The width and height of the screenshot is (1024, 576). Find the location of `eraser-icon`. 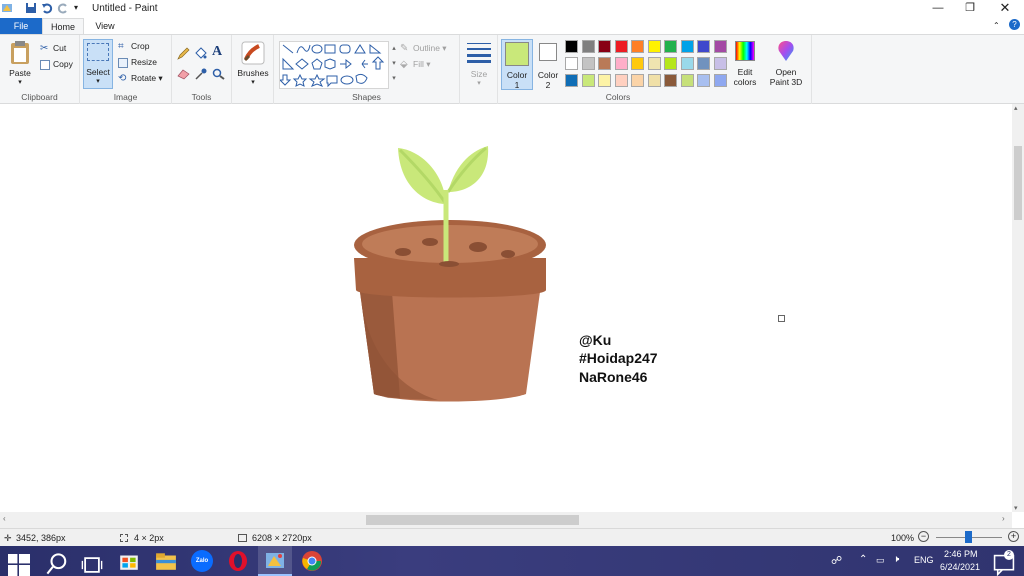

eraser-icon is located at coordinates (183, 74).